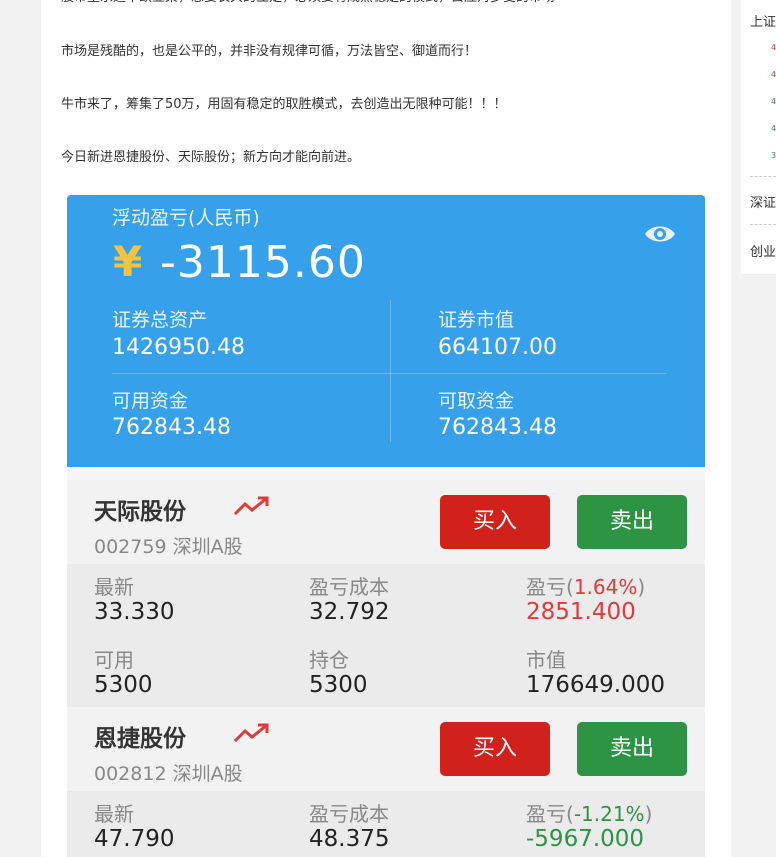 The image size is (776, 857). What do you see at coordinates (546, 660) in the screenshot?
I see `market-value-label: 市值` at bounding box center [546, 660].